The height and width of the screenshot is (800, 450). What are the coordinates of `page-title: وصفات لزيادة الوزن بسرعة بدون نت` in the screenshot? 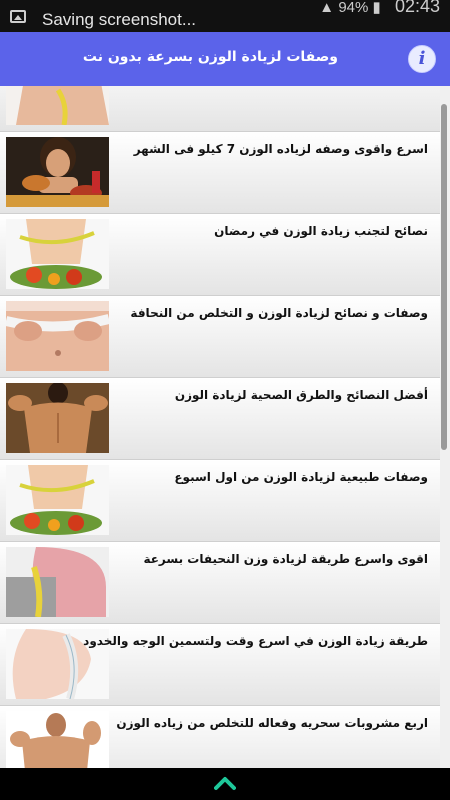 It's located at (210, 57).